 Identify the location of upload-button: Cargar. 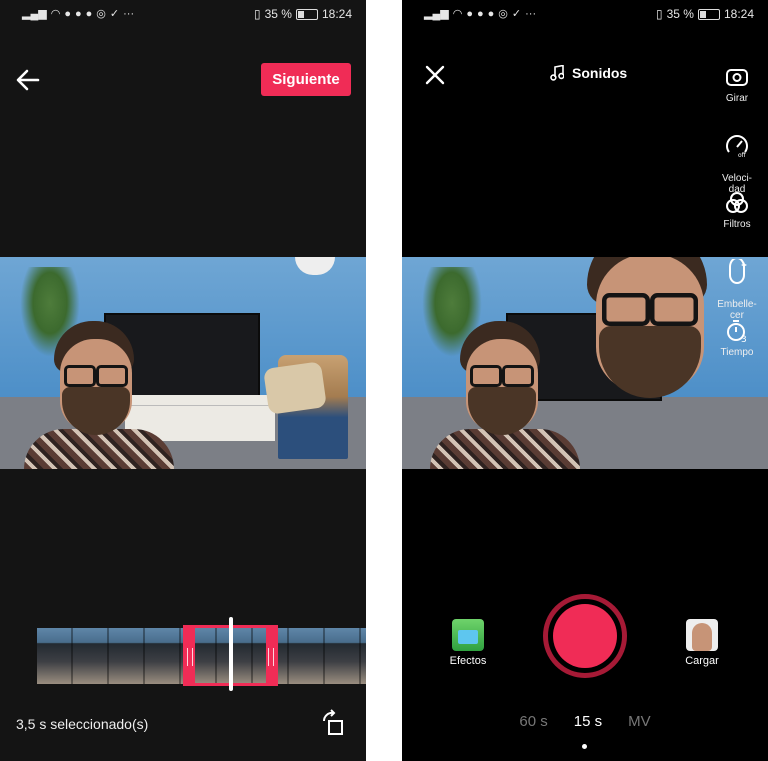
(702, 643).